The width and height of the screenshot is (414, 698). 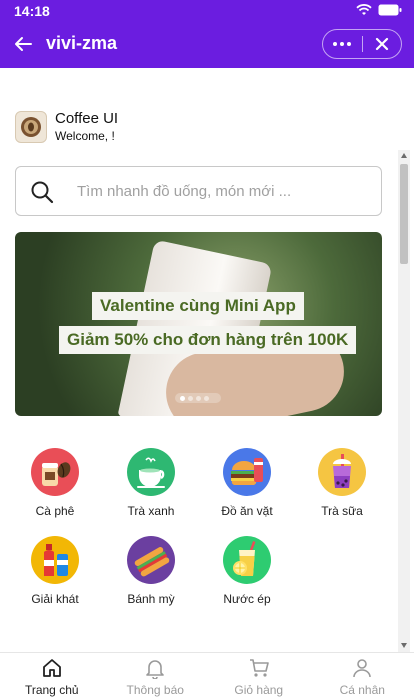 I want to click on close-icon, so click(x=381, y=44).